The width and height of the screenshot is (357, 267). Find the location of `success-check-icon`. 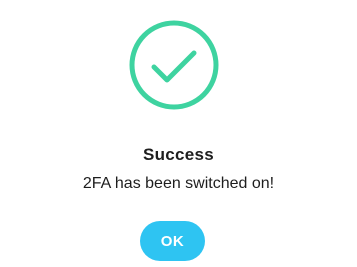

success-check-icon is located at coordinates (174, 65).